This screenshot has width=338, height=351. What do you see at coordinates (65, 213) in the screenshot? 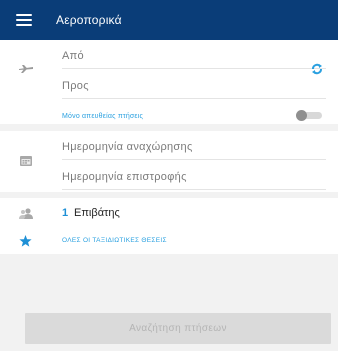
I see `passenger-count: 1` at bounding box center [65, 213].